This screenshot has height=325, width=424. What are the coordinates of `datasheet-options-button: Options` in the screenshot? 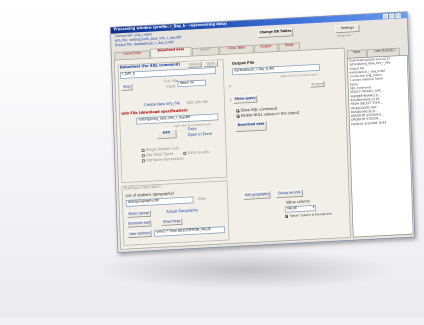 It's located at (194, 64).